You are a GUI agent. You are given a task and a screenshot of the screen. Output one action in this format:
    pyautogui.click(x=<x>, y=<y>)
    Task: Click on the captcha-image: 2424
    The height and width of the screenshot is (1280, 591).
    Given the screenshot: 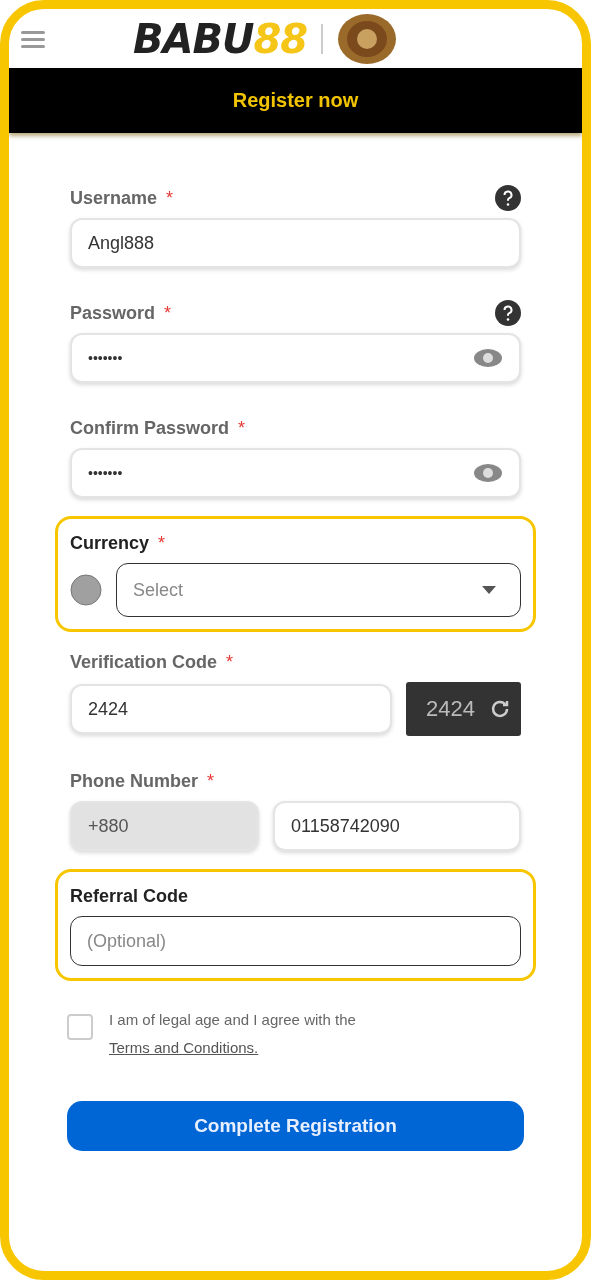 What is the action you would take?
    pyautogui.click(x=463, y=709)
    